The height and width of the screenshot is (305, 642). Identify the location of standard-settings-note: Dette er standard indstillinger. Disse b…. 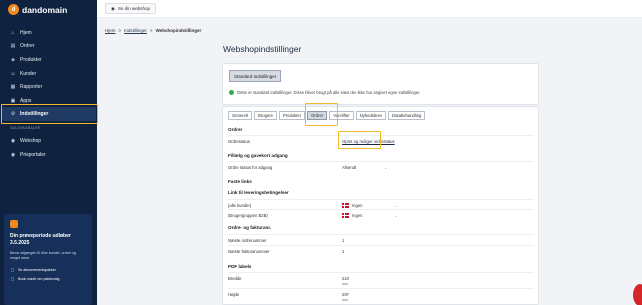
(324, 92).